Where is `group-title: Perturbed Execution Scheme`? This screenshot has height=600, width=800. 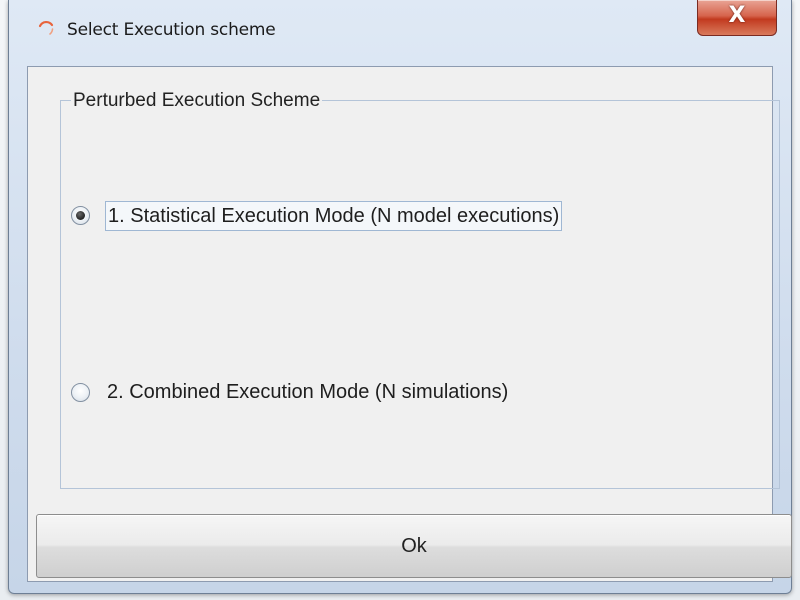 group-title: Perturbed Execution Scheme is located at coordinates (197, 100).